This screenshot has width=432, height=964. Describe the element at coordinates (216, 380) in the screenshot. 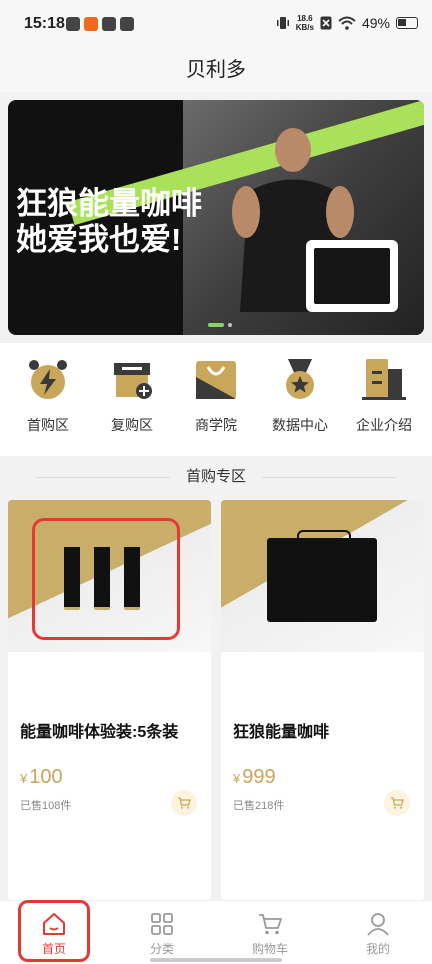

I see `shopping-bag-icon` at that location.